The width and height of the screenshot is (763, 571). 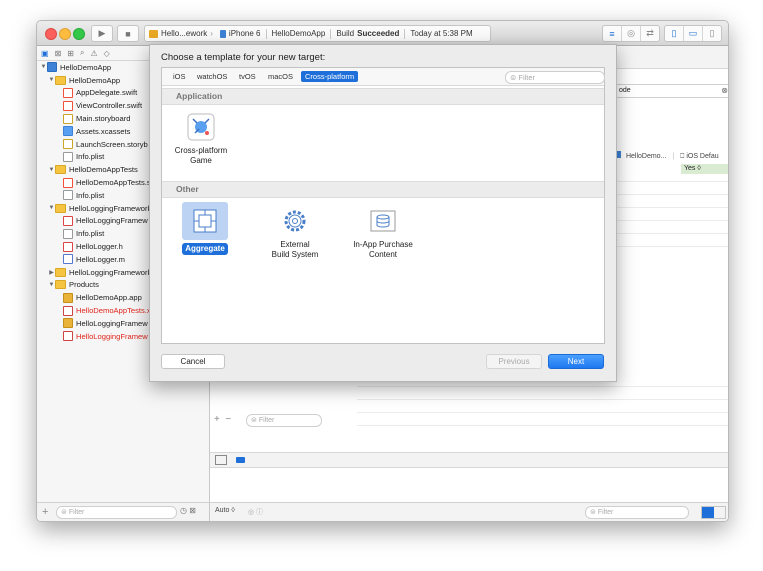 I want to click on build-settings-header: HelloDemo... | ⎕ iOS Defau, so click(x=667, y=156).